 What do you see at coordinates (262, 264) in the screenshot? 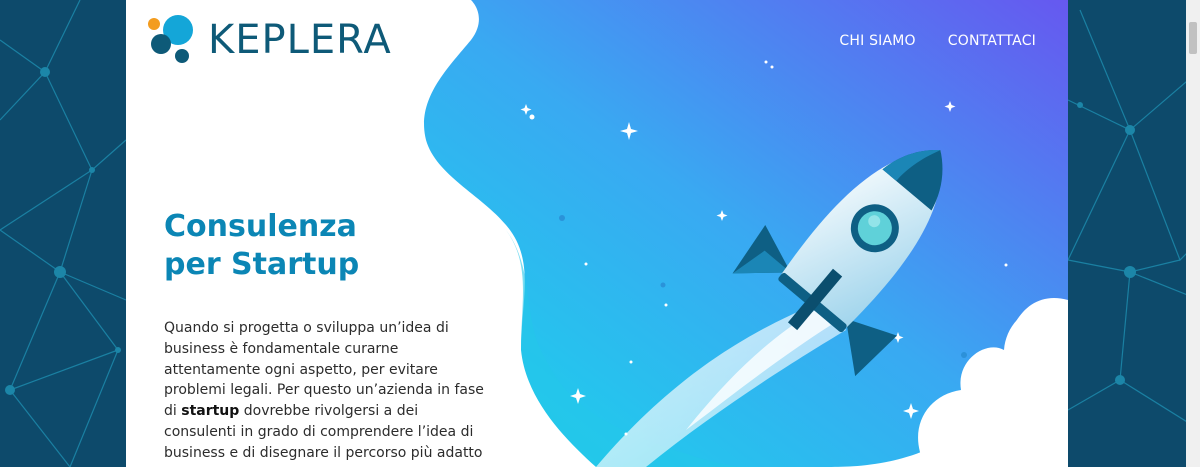
I see `page-title-line-2: per Startup` at bounding box center [262, 264].